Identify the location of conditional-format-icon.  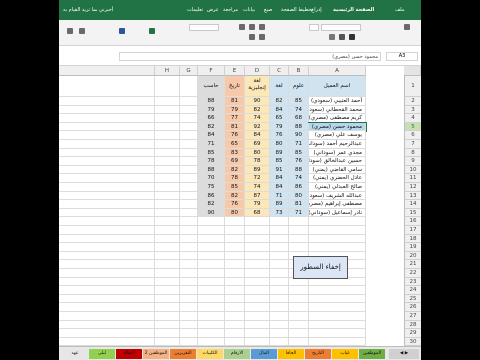
(152, 31).